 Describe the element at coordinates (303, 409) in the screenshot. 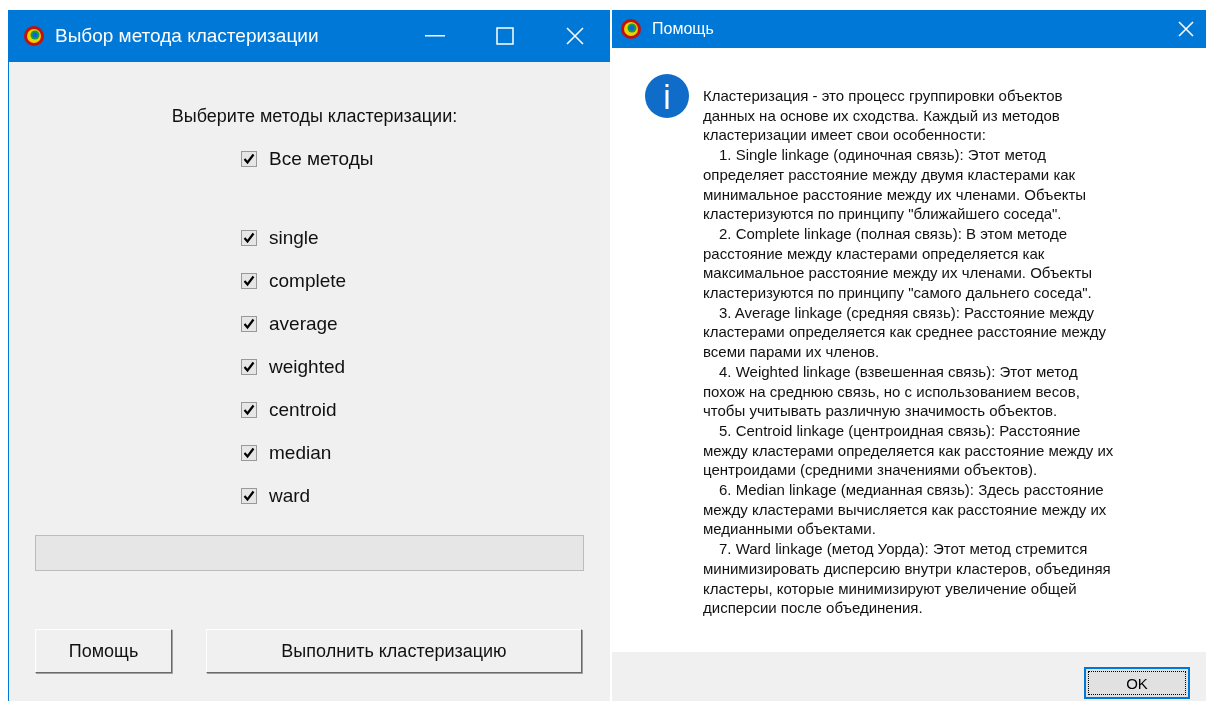

I see `checkbox-label: centroid` at that location.